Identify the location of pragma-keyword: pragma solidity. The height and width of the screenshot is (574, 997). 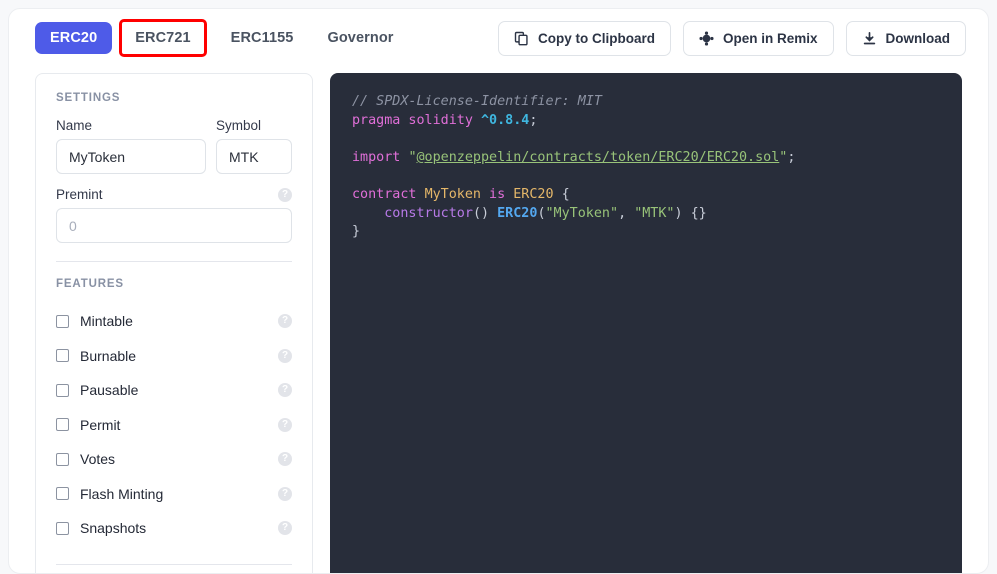
(416, 120).